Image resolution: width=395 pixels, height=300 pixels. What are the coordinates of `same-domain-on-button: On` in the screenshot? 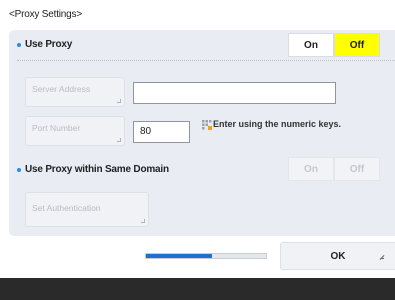 It's located at (311, 169).